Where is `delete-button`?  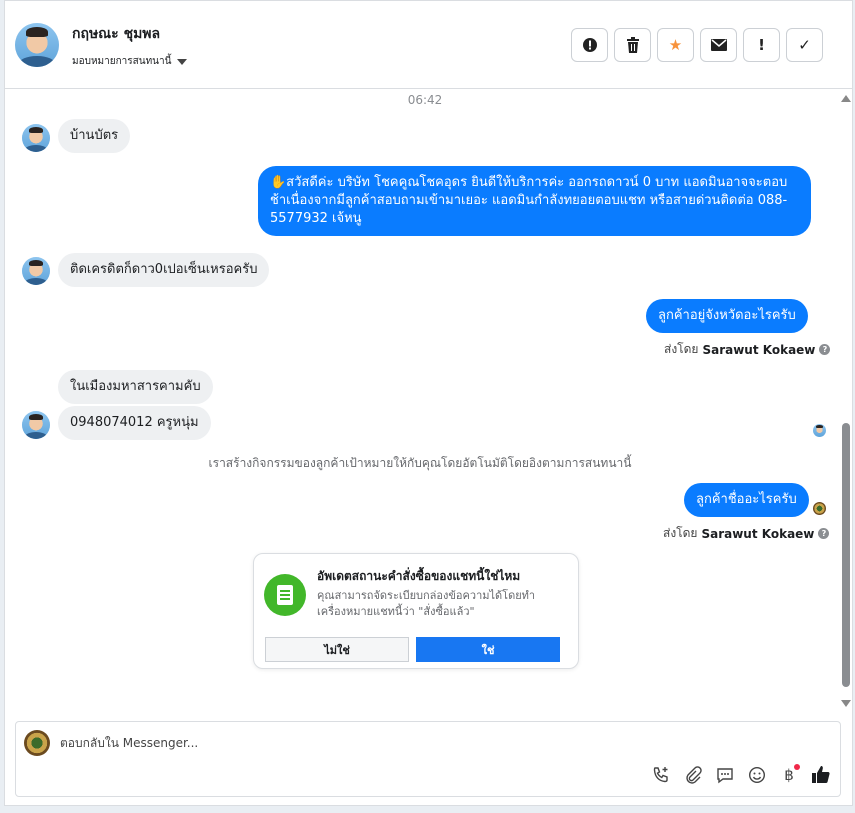
delete-button is located at coordinates (632, 45).